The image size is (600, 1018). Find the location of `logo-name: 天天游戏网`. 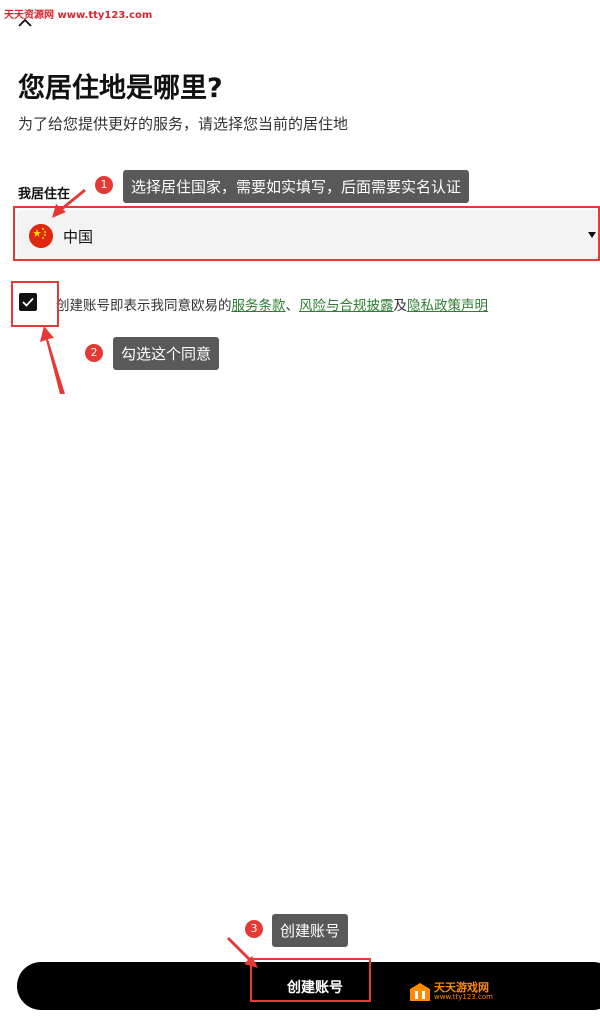

logo-name: 天天游戏网 is located at coordinates (461, 987).